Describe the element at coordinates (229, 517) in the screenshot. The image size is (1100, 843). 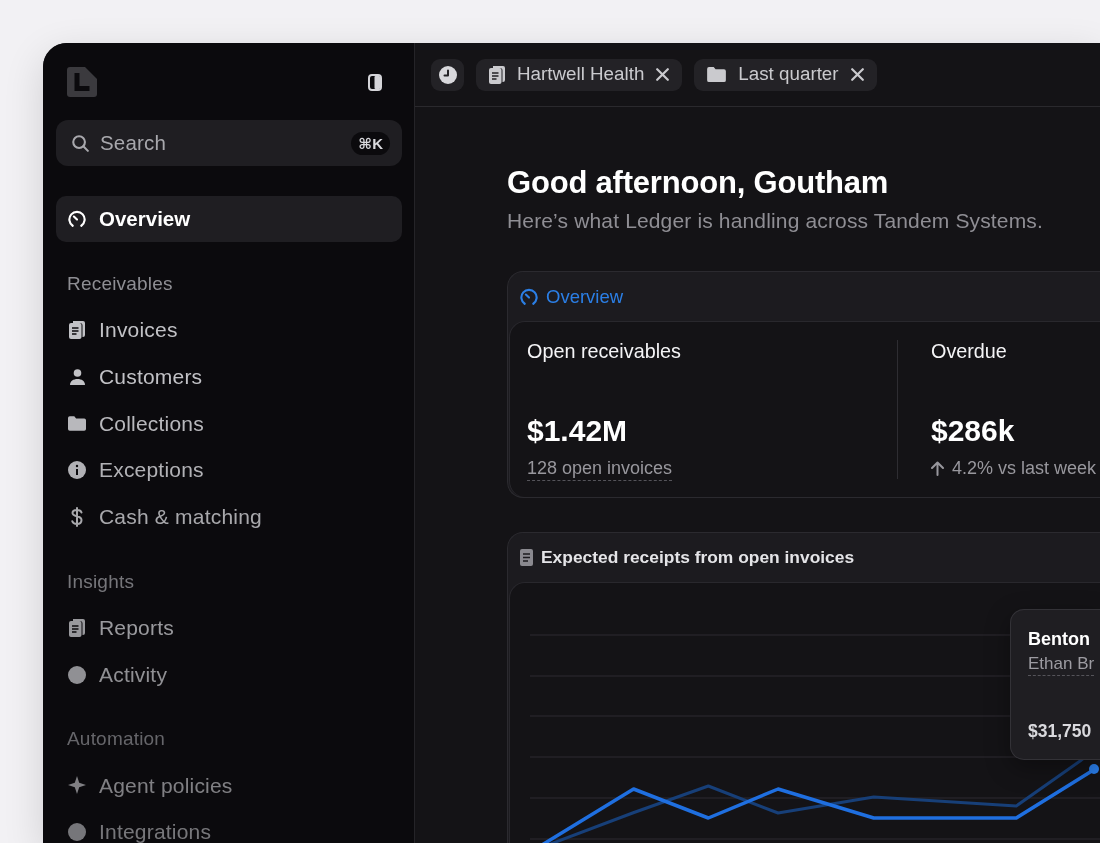
I see `nav-item: Cash & matching` at that location.